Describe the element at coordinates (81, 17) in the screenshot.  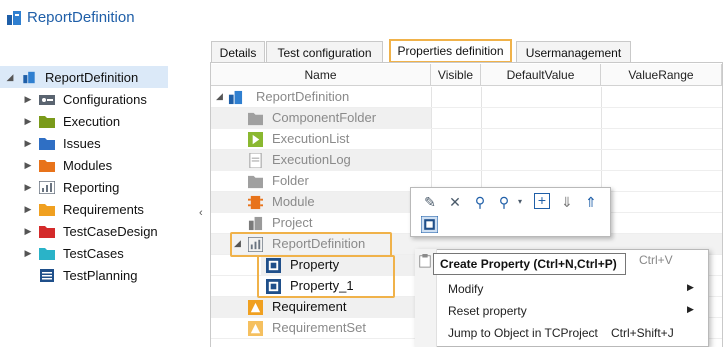
I see `app-title: ReportDefinition` at that location.